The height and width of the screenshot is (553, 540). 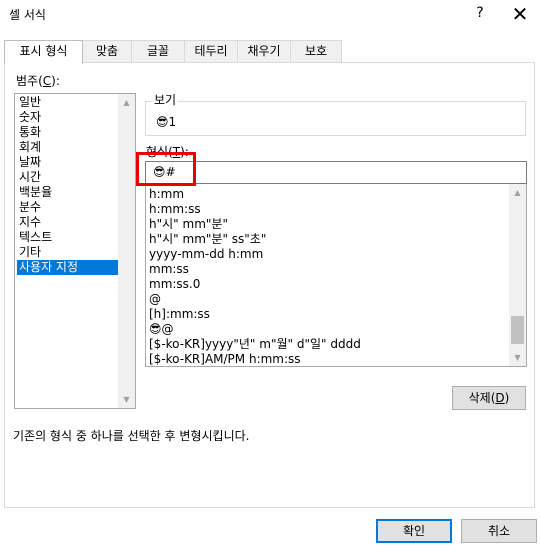 What do you see at coordinates (174, 284) in the screenshot?
I see `format-item: mm:ss.0` at bounding box center [174, 284].